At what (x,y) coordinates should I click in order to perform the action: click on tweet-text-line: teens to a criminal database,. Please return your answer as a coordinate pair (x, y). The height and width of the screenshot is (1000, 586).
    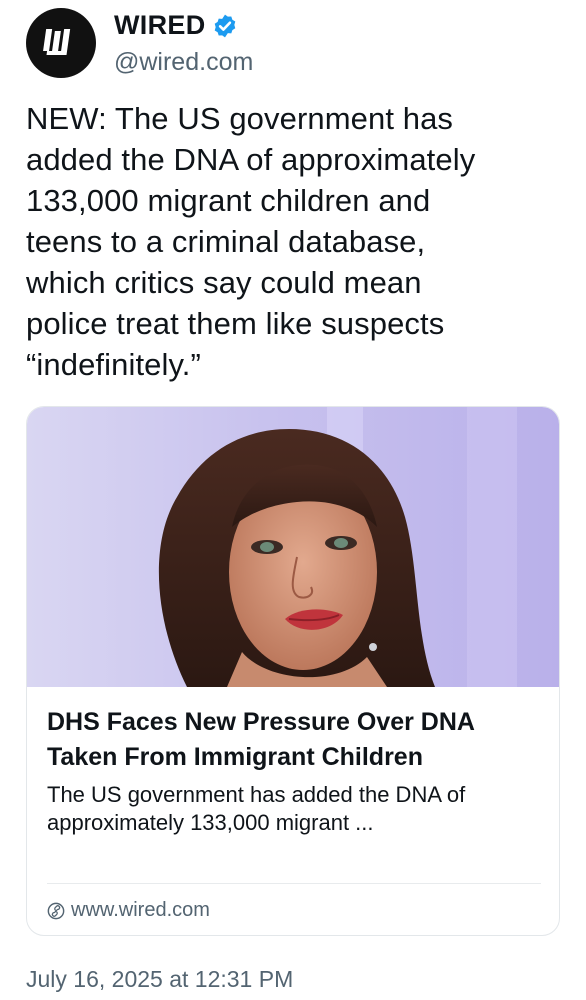
    Looking at the image, I should click on (226, 241).